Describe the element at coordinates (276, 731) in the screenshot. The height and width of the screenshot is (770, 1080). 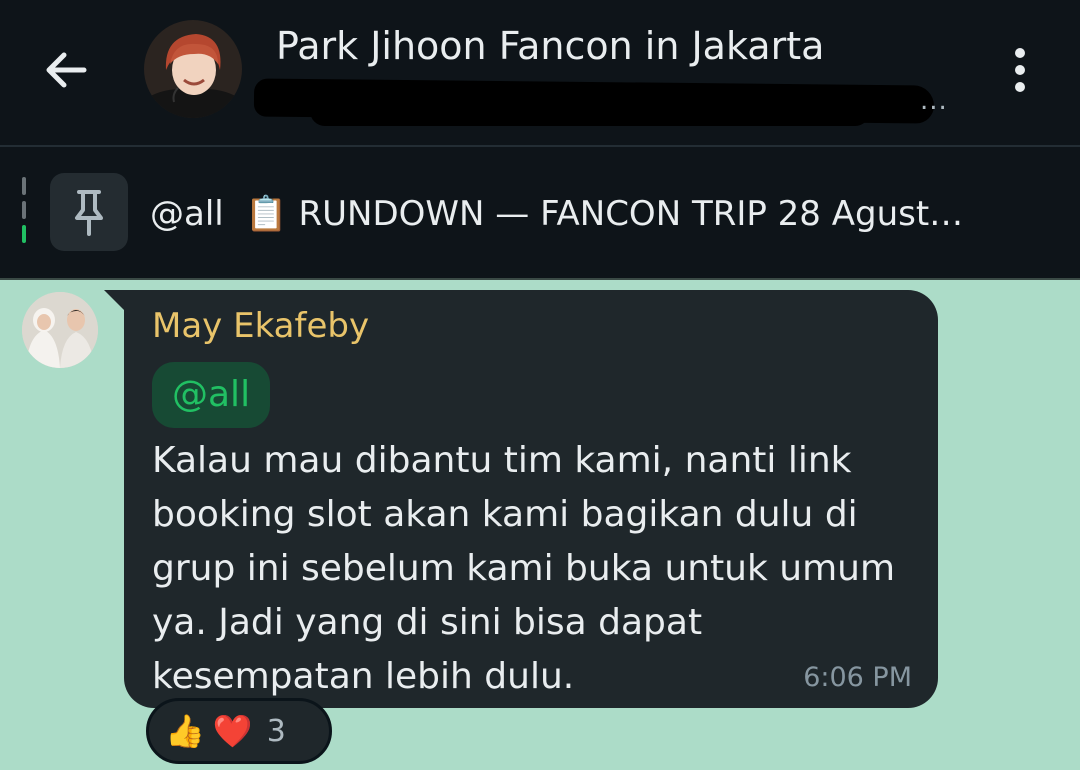
I see `reaction-count: 3` at that location.